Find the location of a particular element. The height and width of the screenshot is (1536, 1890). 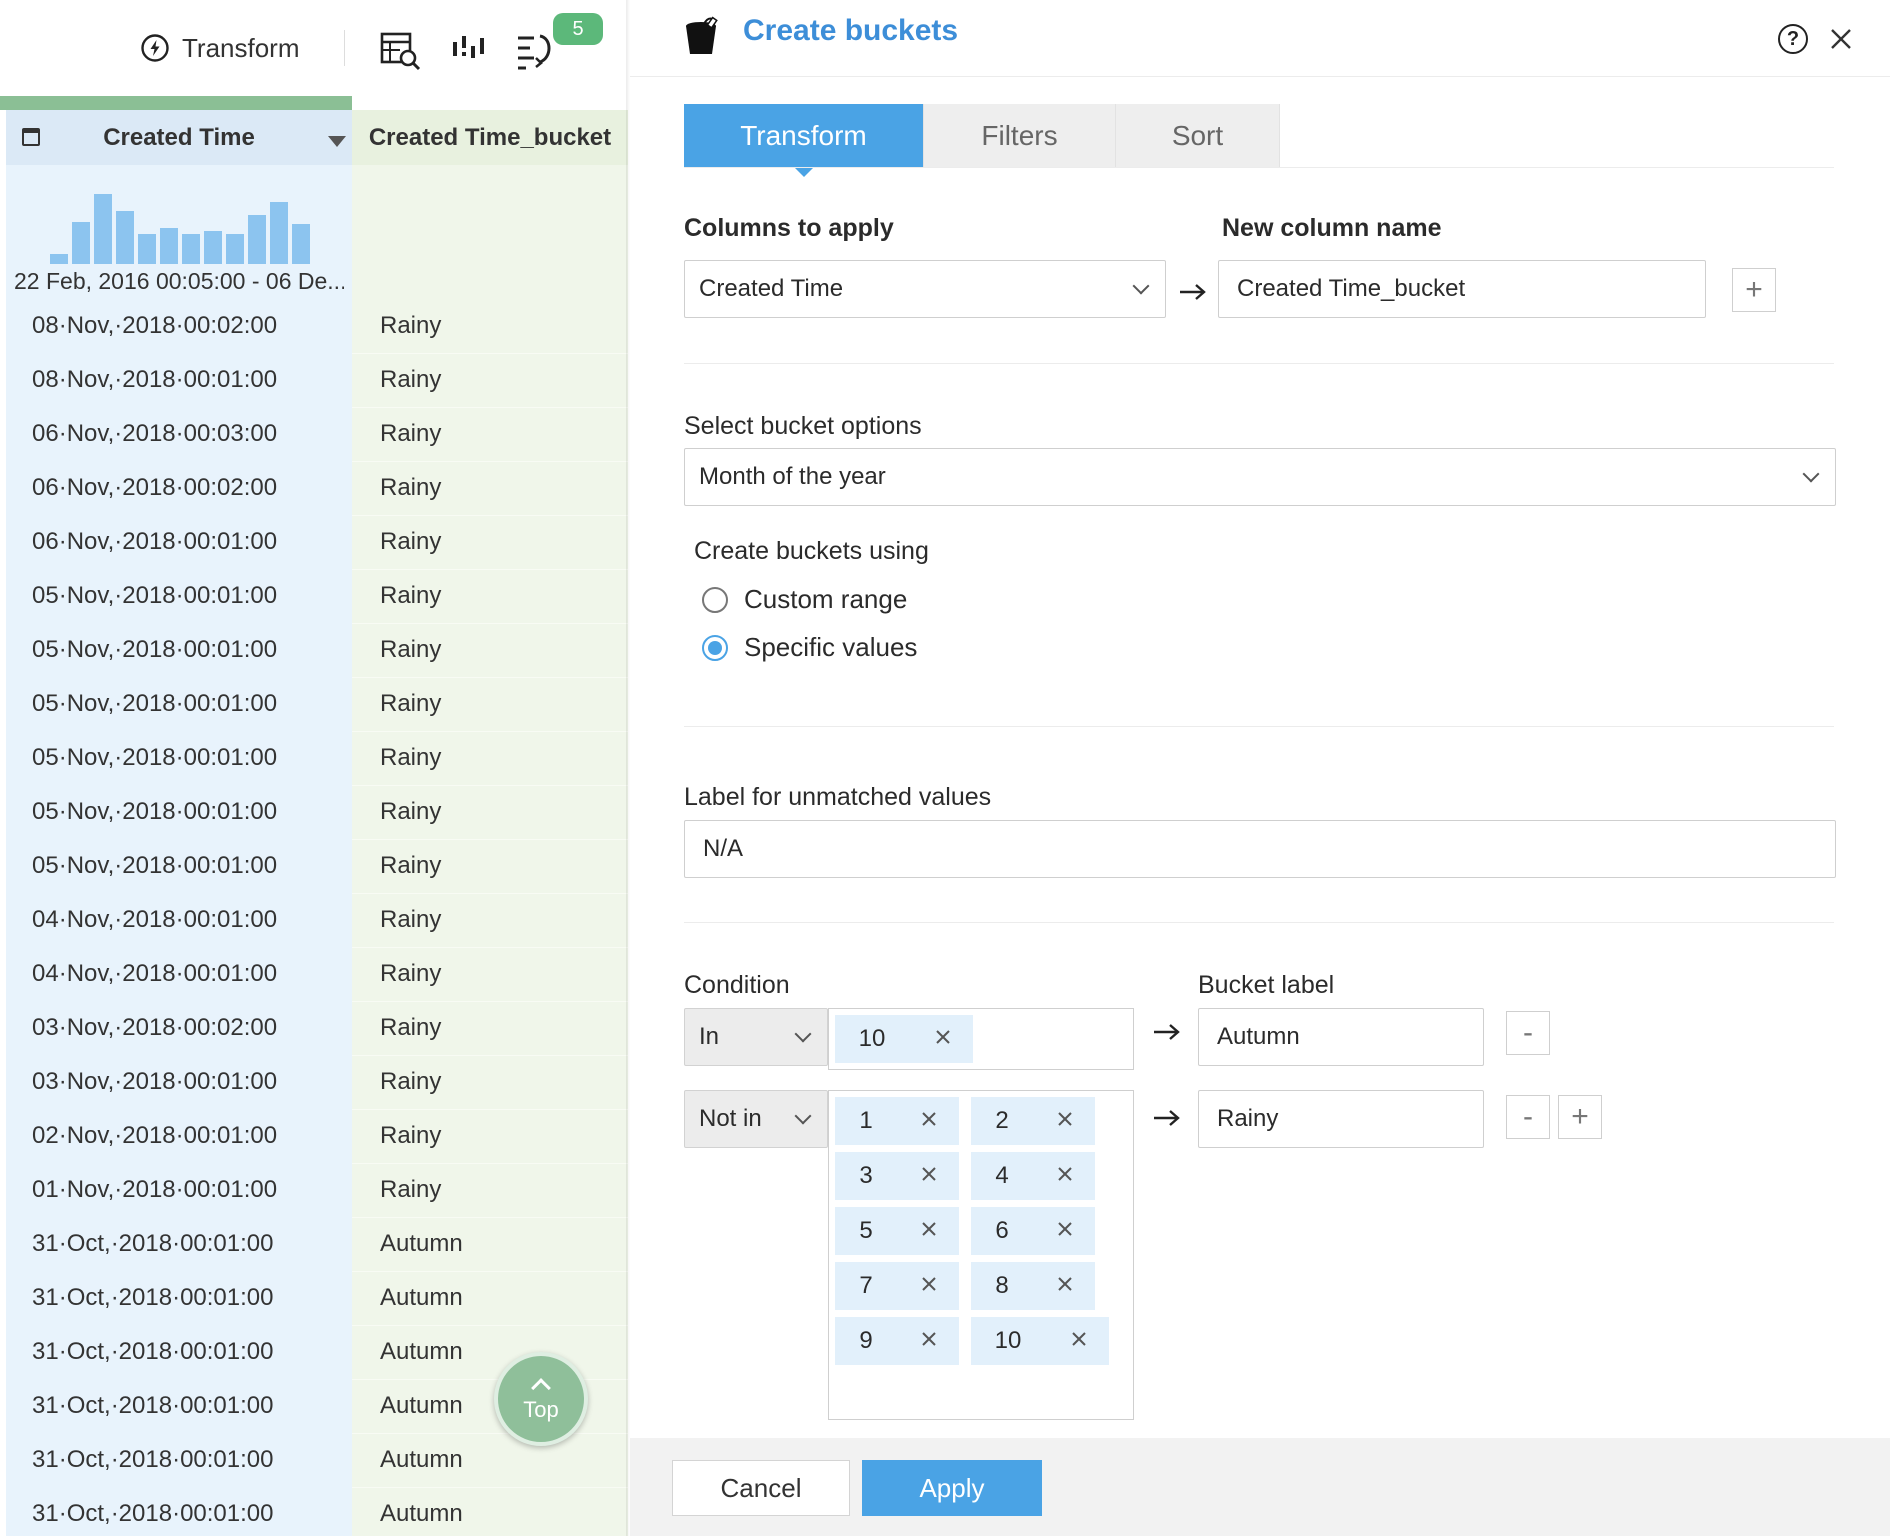

created-time-cell: 06·Nov,·2018·00:01:00 is located at coordinates (154, 542).